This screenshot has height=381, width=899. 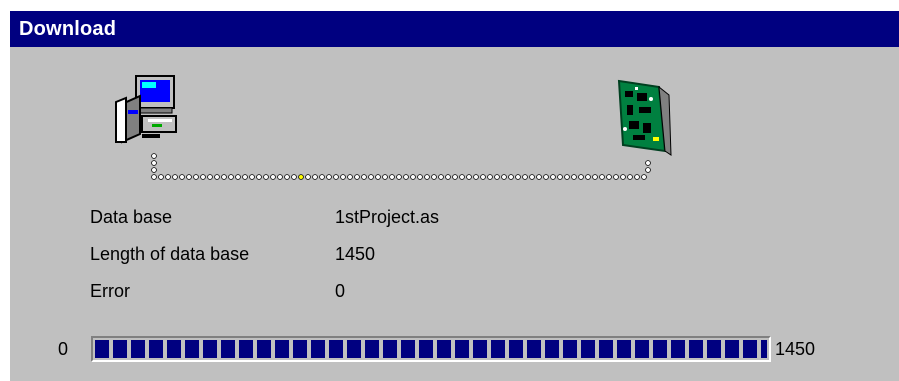 What do you see at coordinates (110, 291) in the screenshot?
I see `error-label: Error` at bounding box center [110, 291].